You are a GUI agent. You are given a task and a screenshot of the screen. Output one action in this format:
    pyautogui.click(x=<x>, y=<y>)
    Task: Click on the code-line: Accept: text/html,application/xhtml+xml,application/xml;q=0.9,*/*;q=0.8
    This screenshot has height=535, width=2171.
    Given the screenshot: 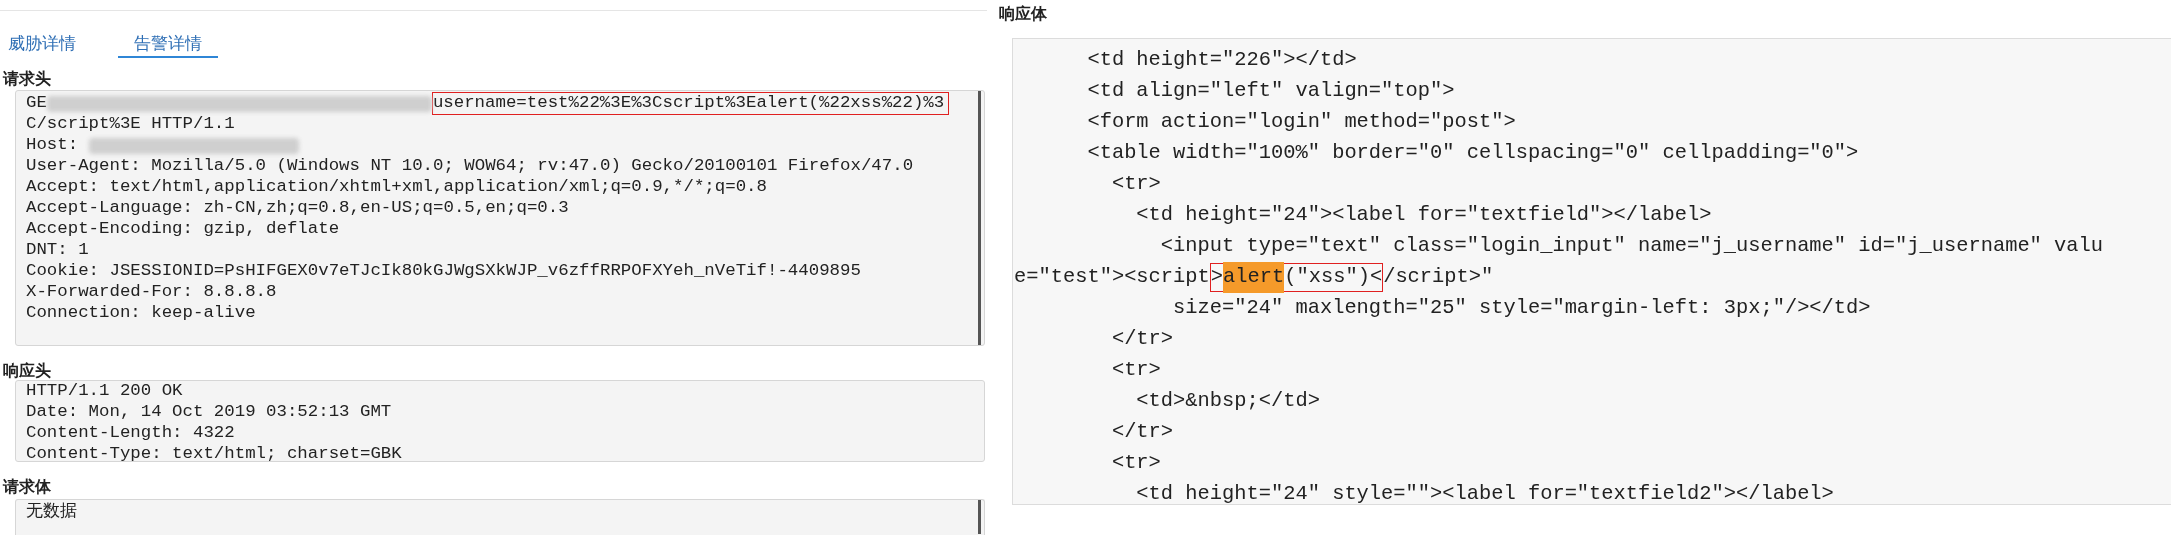 What is the action you would take?
    pyautogui.click(x=396, y=187)
    